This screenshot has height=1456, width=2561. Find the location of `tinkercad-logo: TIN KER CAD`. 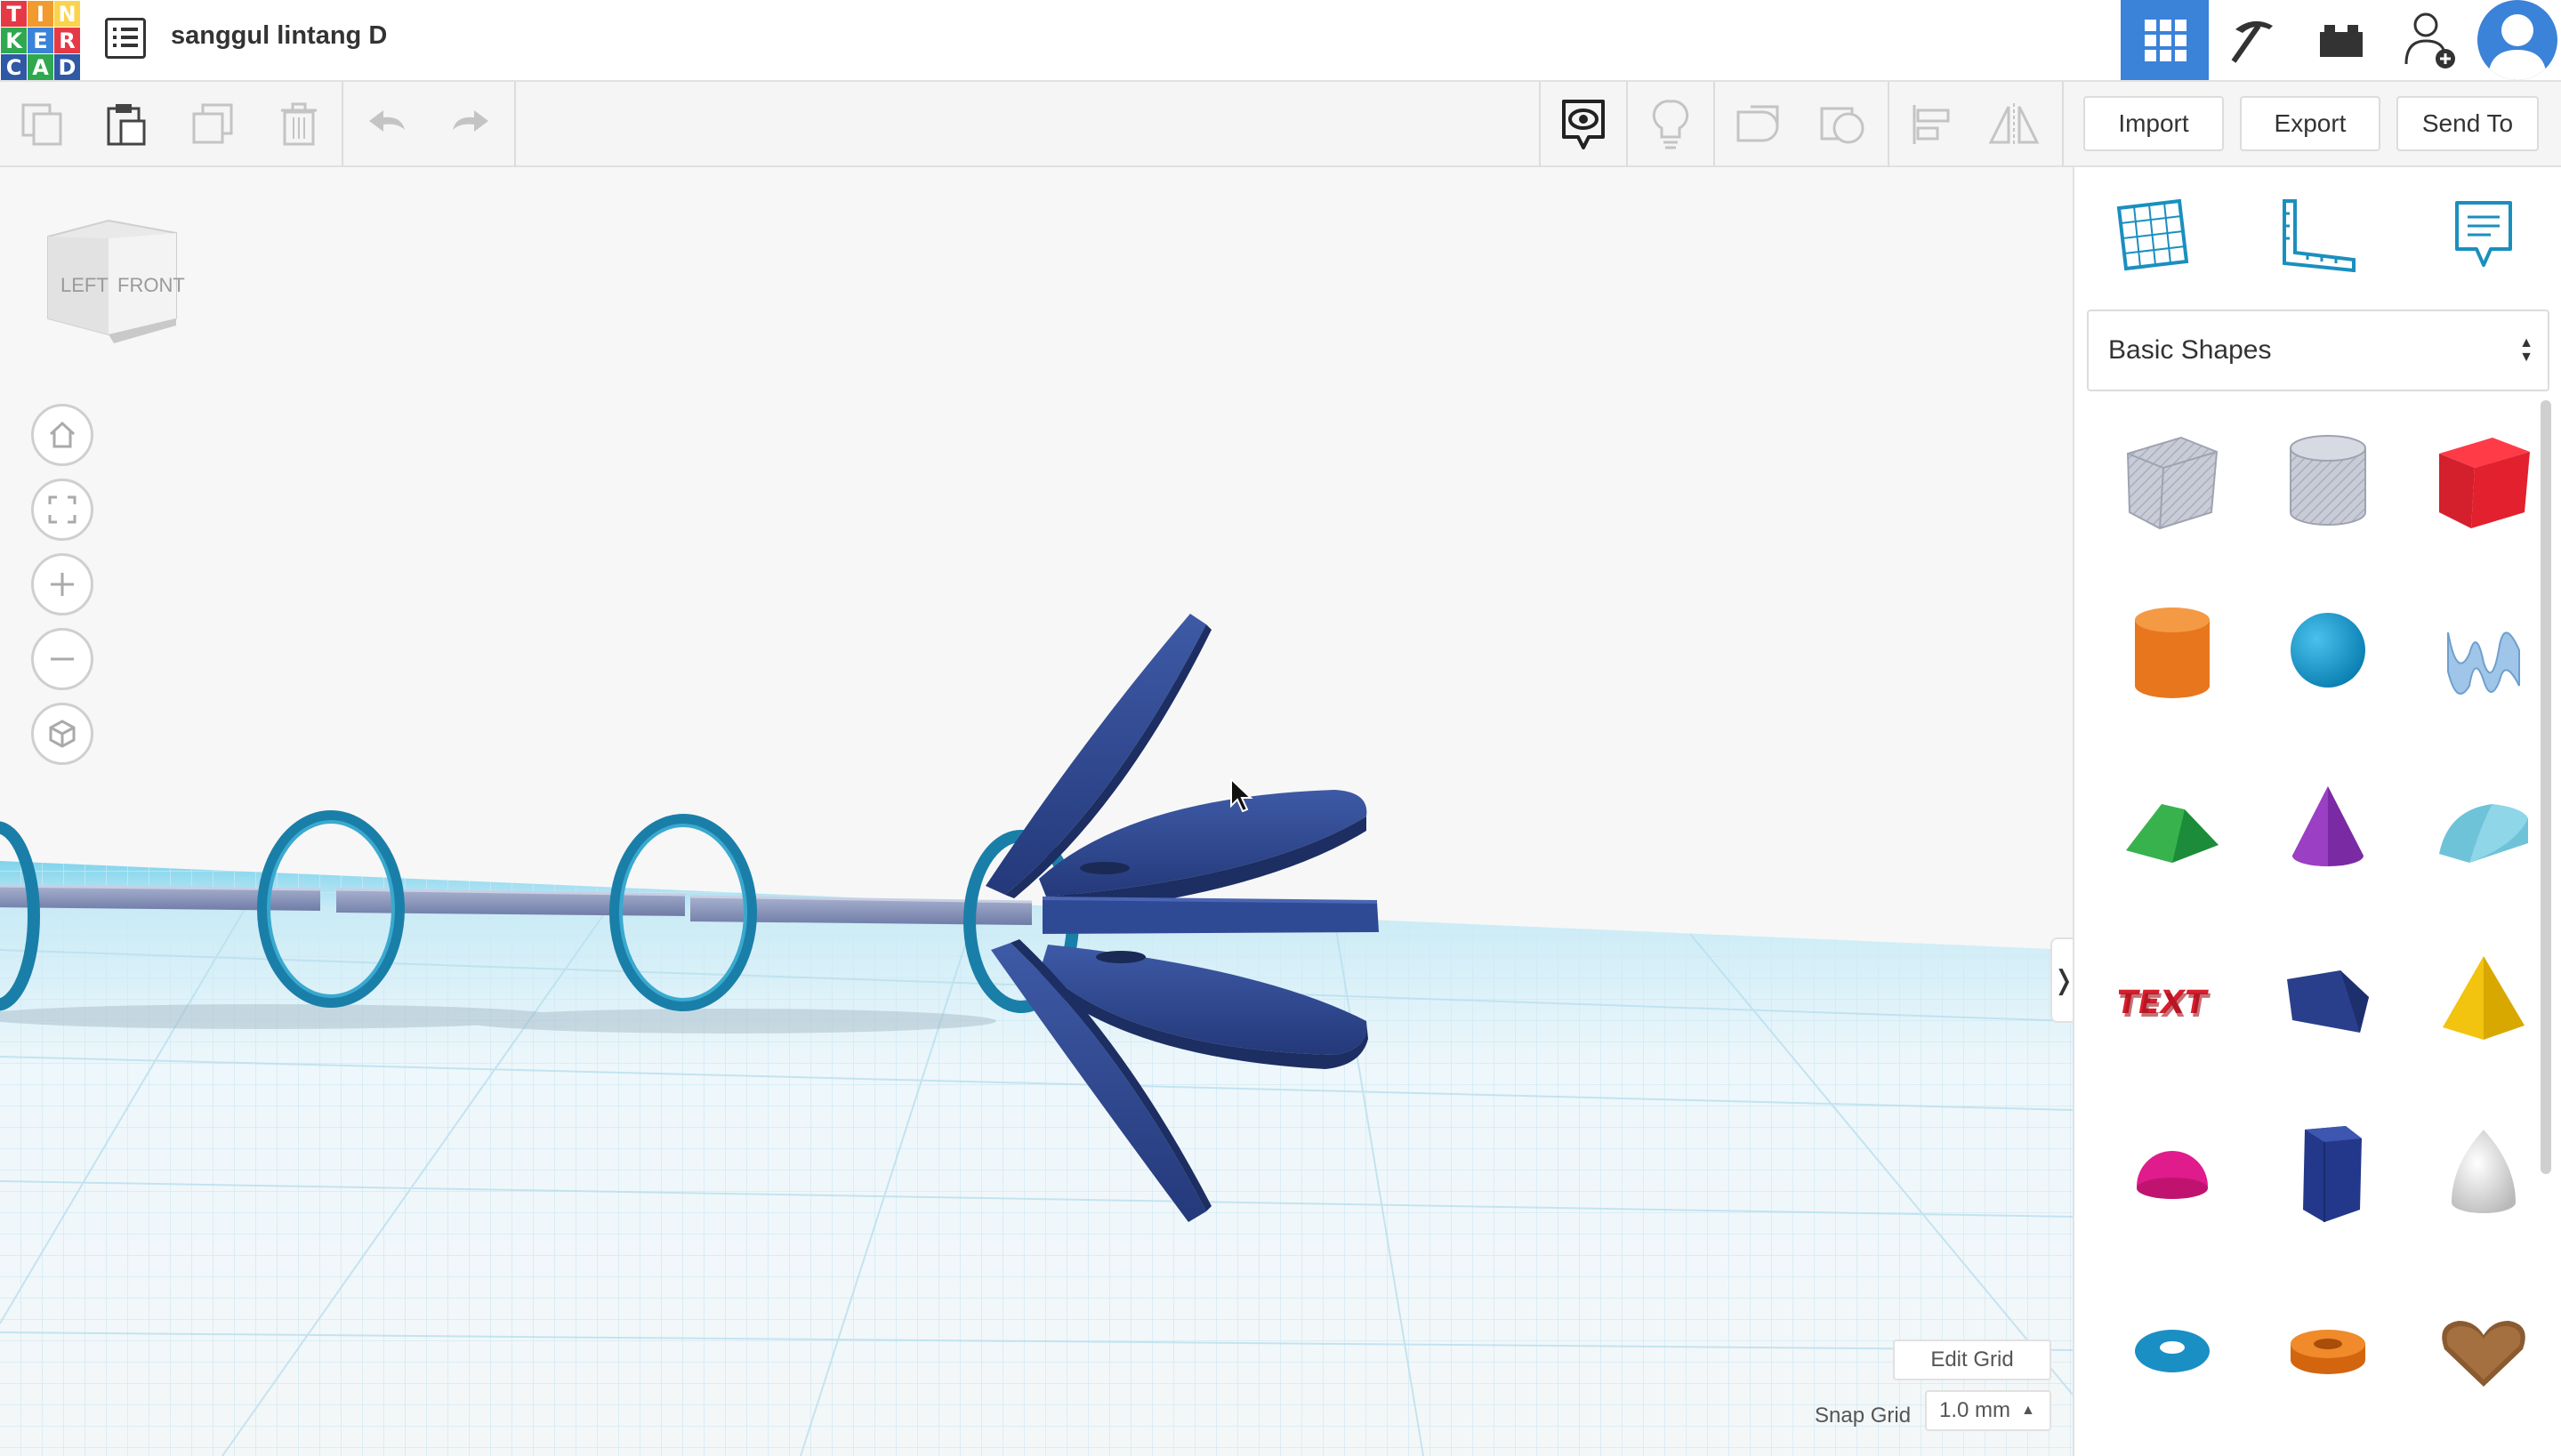

tinkercad-logo: TIN KER CAD is located at coordinates (41, 40).